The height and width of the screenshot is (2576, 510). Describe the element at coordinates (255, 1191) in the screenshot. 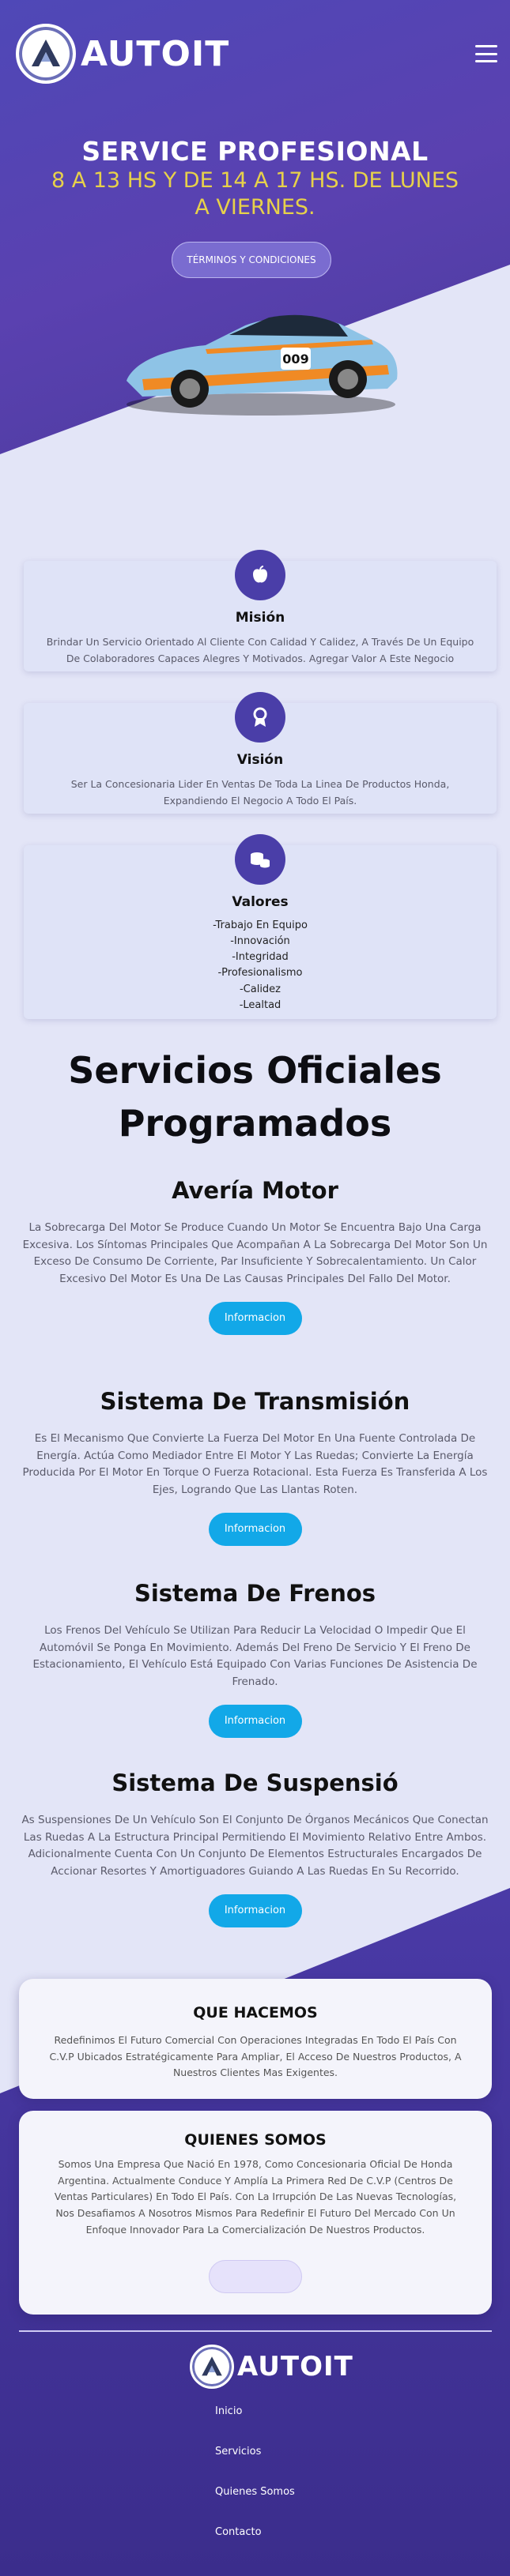

I see `service-title: Avería Motor` at that location.